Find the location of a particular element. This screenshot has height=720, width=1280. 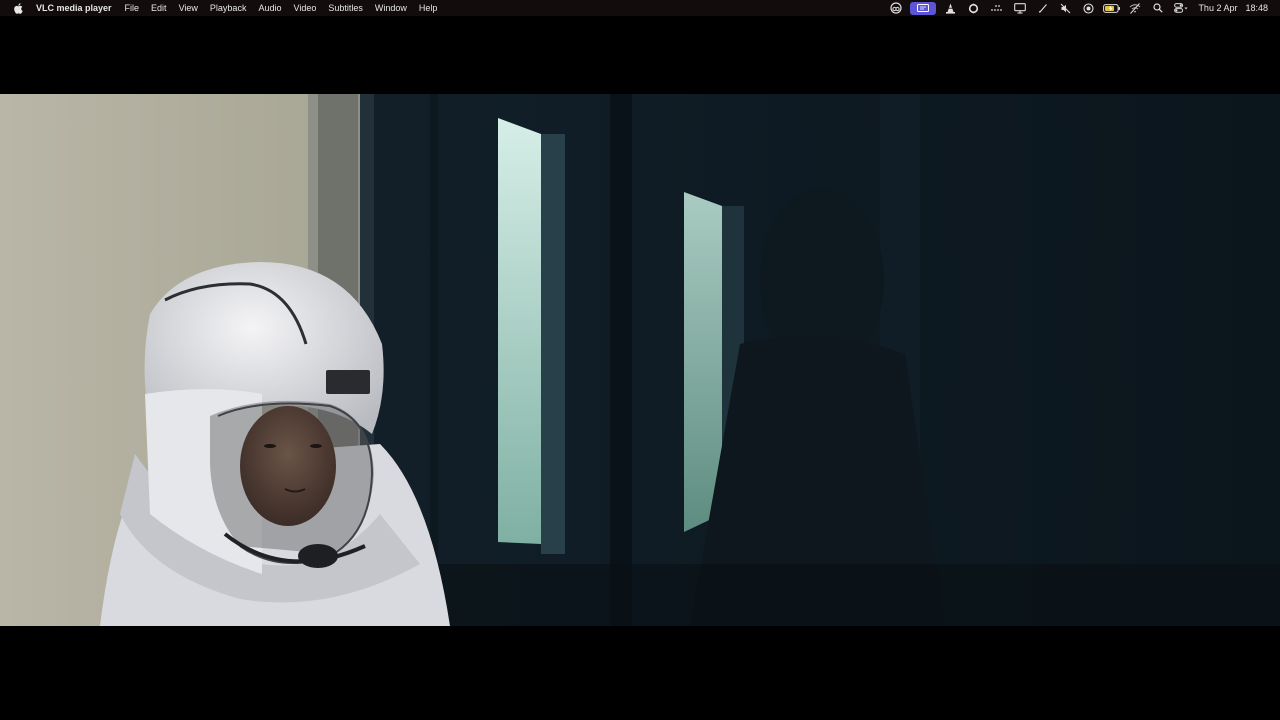

menu-playback: Playback is located at coordinates (228, 8).